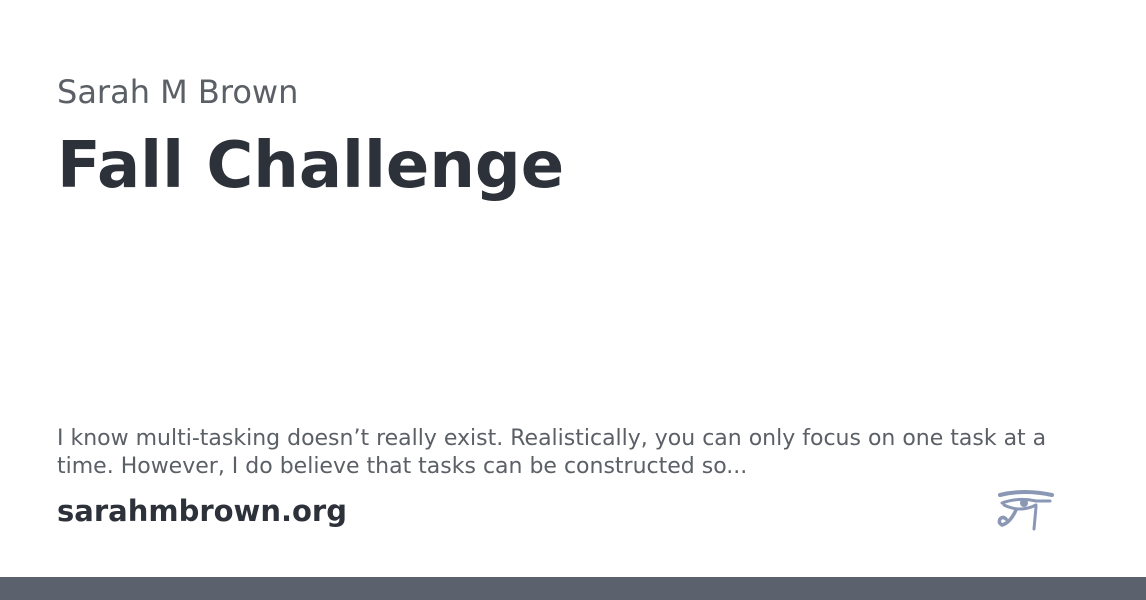  Describe the element at coordinates (310, 166) in the screenshot. I see `post-title: Fall Challenge` at that location.